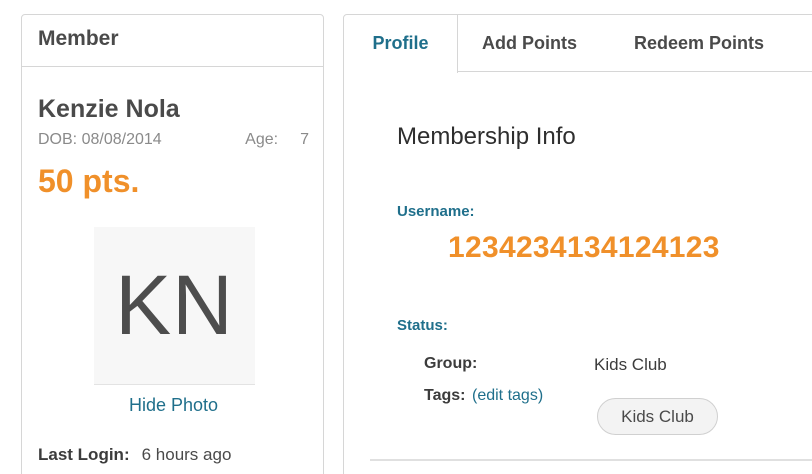 The height and width of the screenshot is (474, 812). What do you see at coordinates (58, 139) in the screenshot?
I see `dob-label: DOB:` at bounding box center [58, 139].